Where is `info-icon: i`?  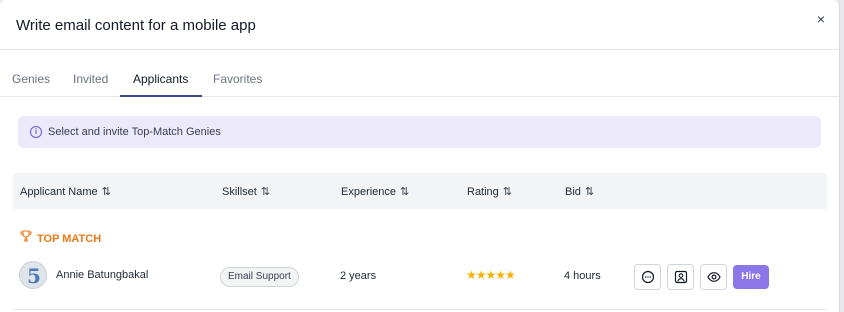
info-icon: i is located at coordinates (36, 132).